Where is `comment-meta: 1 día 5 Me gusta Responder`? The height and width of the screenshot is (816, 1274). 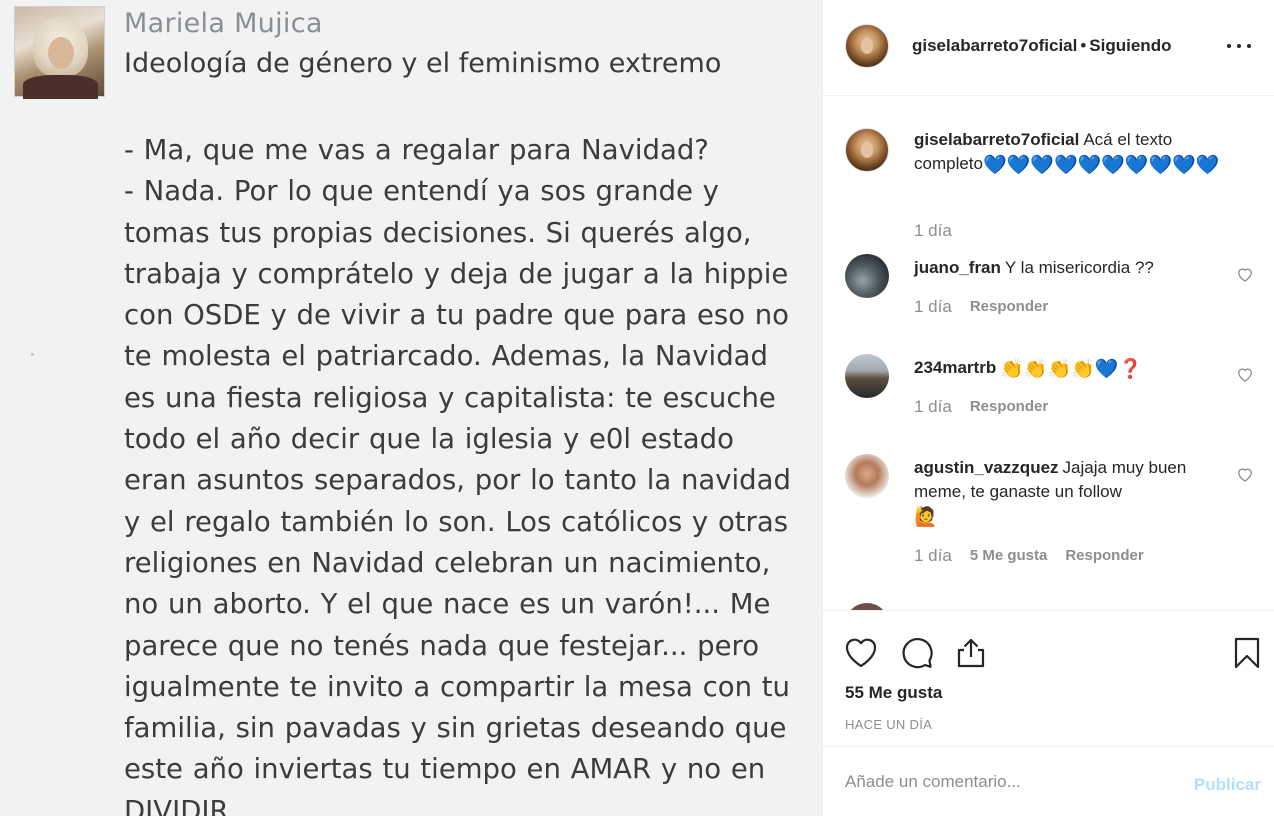 comment-meta: 1 día 5 Me gusta Responder is located at coordinates (1029, 556).